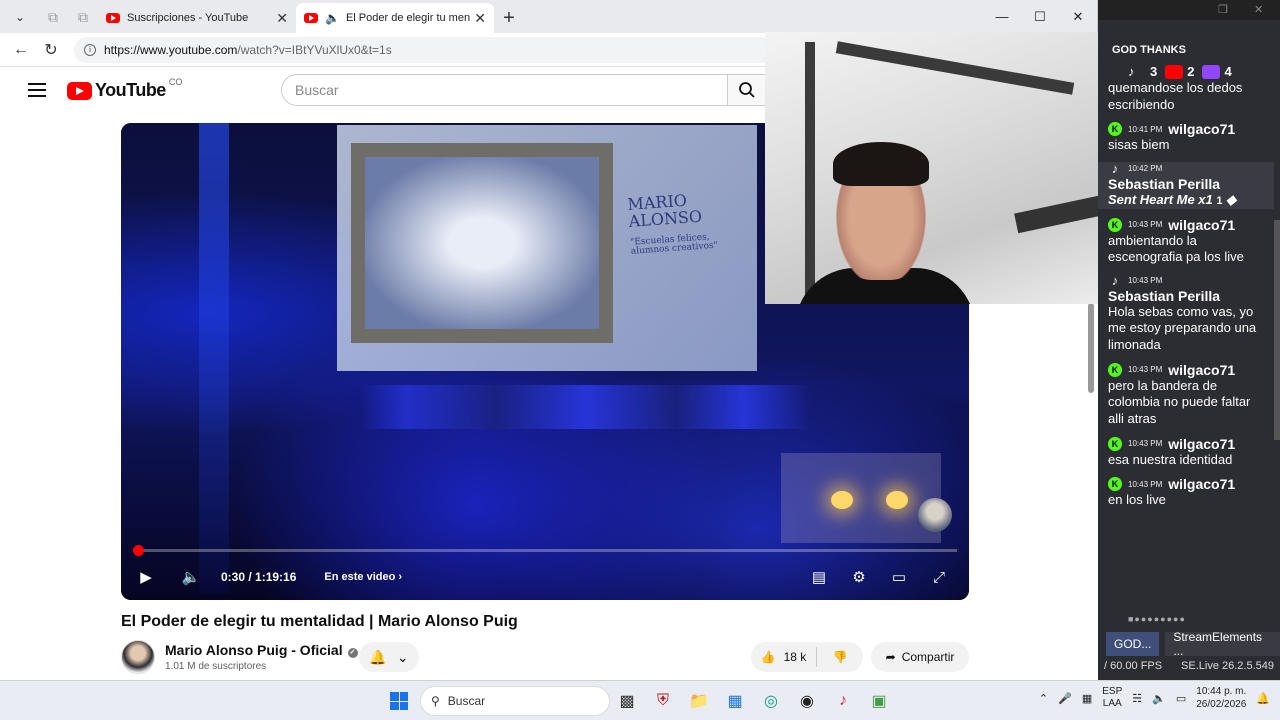  What do you see at coordinates (1145, 370) in the screenshot?
I see `chat-time: 10:43 PM` at bounding box center [1145, 370].